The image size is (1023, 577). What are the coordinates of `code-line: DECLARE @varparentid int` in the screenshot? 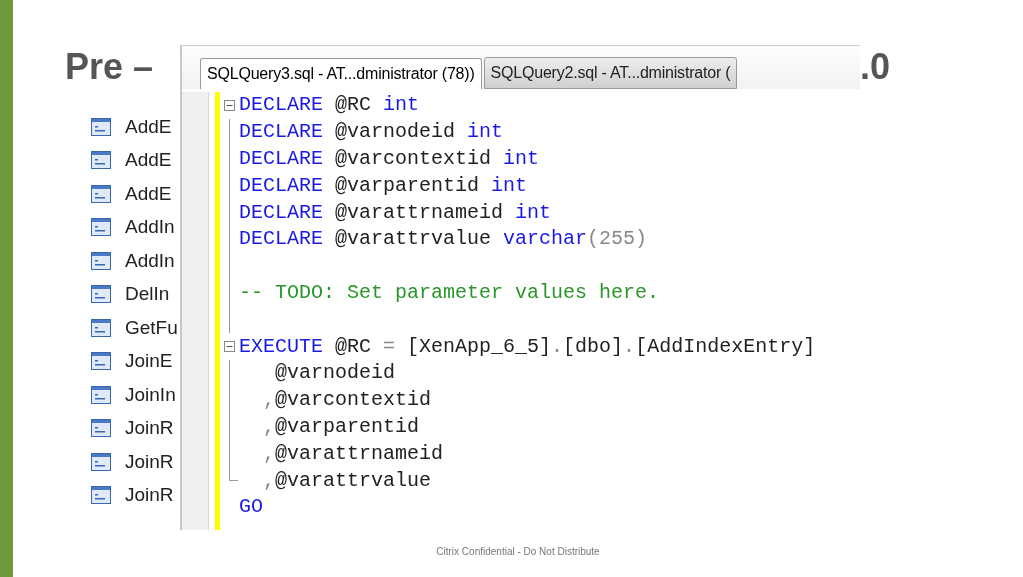 It's located at (383, 185).